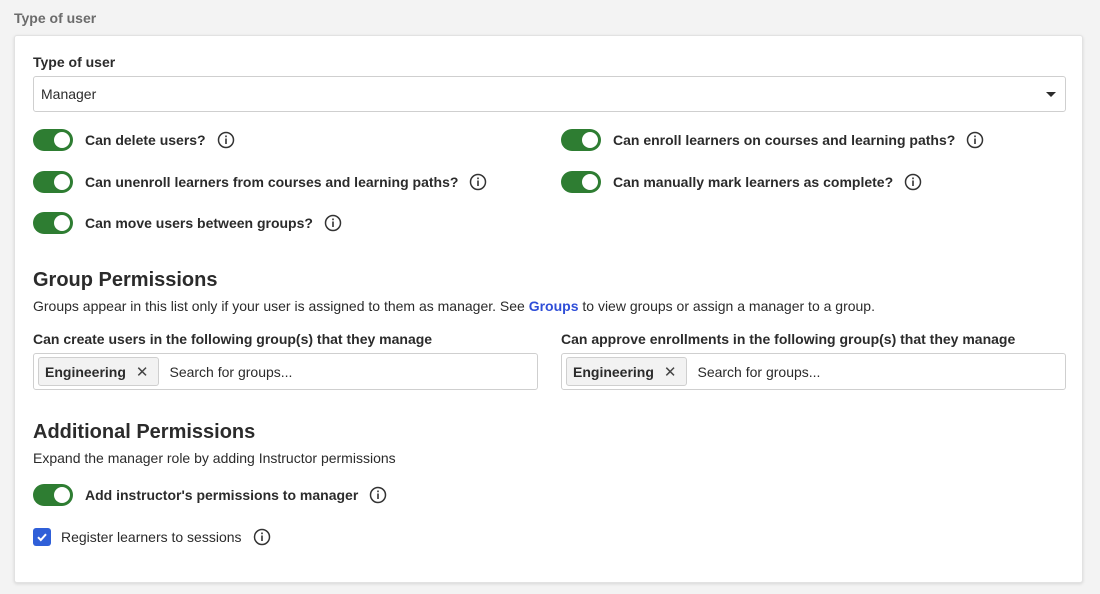 The image size is (1100, 594). I want to click on user-type-value: Manager, so click(69, 94).